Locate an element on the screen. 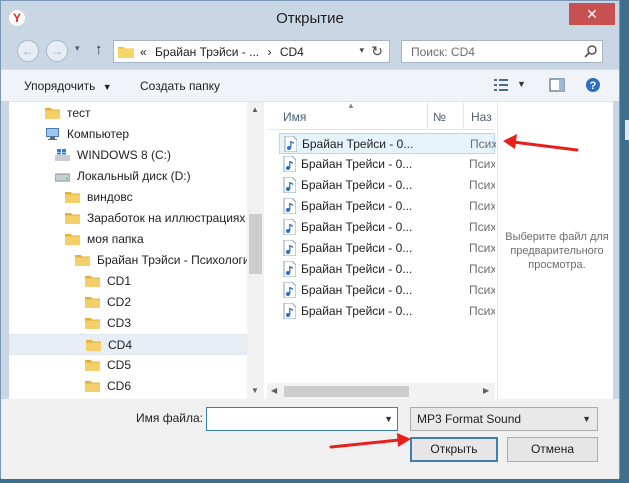 The height and width of the screenshot is (483, 629). column-header-name: Имя is located at coordinates (294, 117).